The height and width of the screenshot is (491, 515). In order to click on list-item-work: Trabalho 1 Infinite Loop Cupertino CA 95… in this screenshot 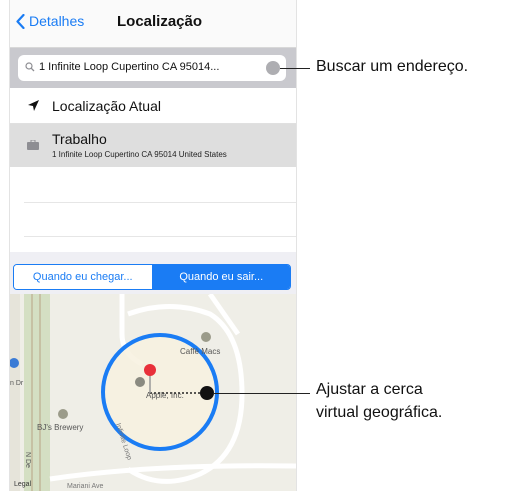, I will do `click(153, 145)`.